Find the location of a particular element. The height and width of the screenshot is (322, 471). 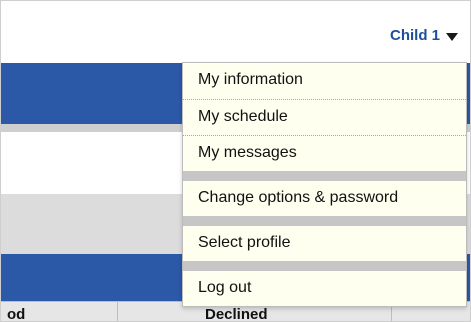

menu-item-my-information: My information is located at coordinates (324, 81).